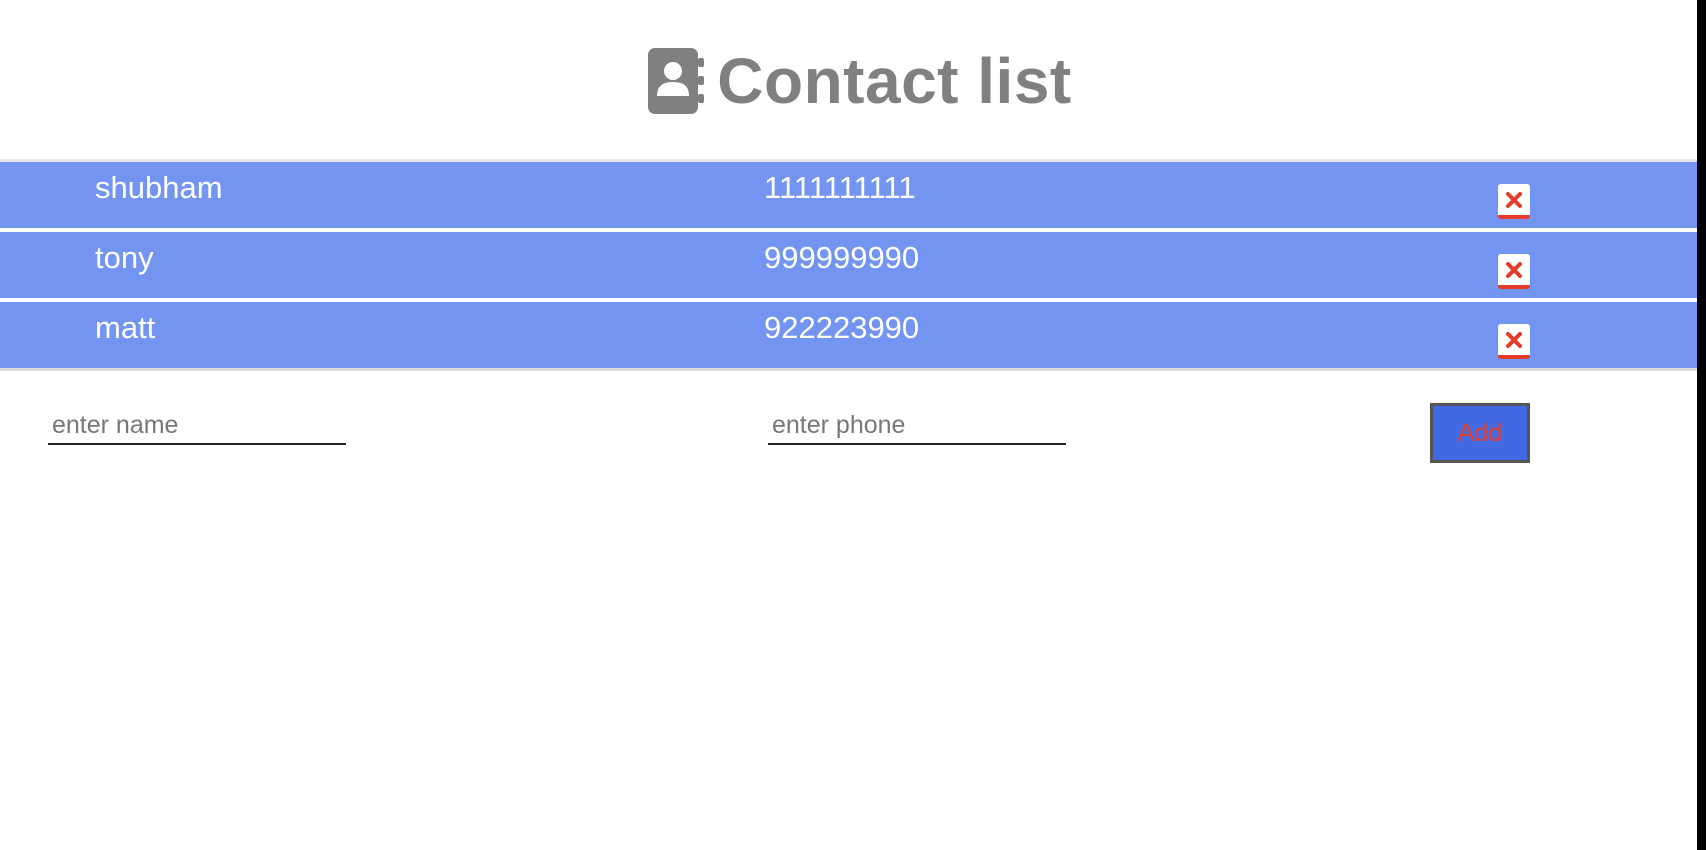 This screenshot has width=1706, height=850. Describe the element at coordinates (842, 327) in the screenshot. I see `contact-phone: 922223990` at that location.